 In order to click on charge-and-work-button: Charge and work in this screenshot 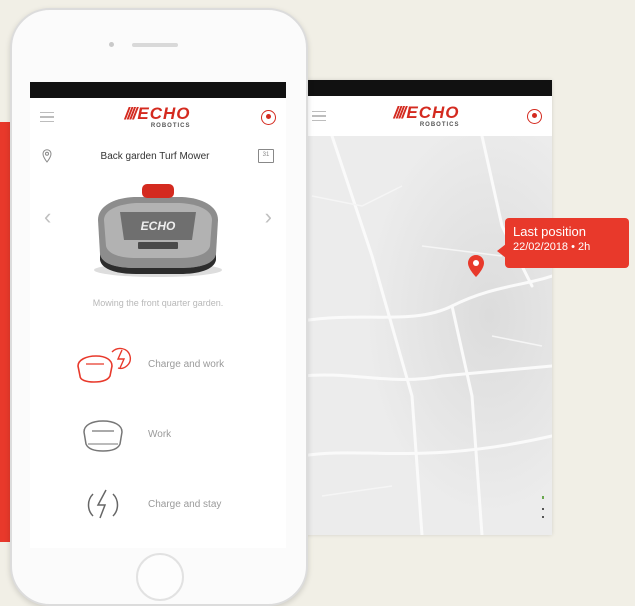, I will do `click(158, 364)`.